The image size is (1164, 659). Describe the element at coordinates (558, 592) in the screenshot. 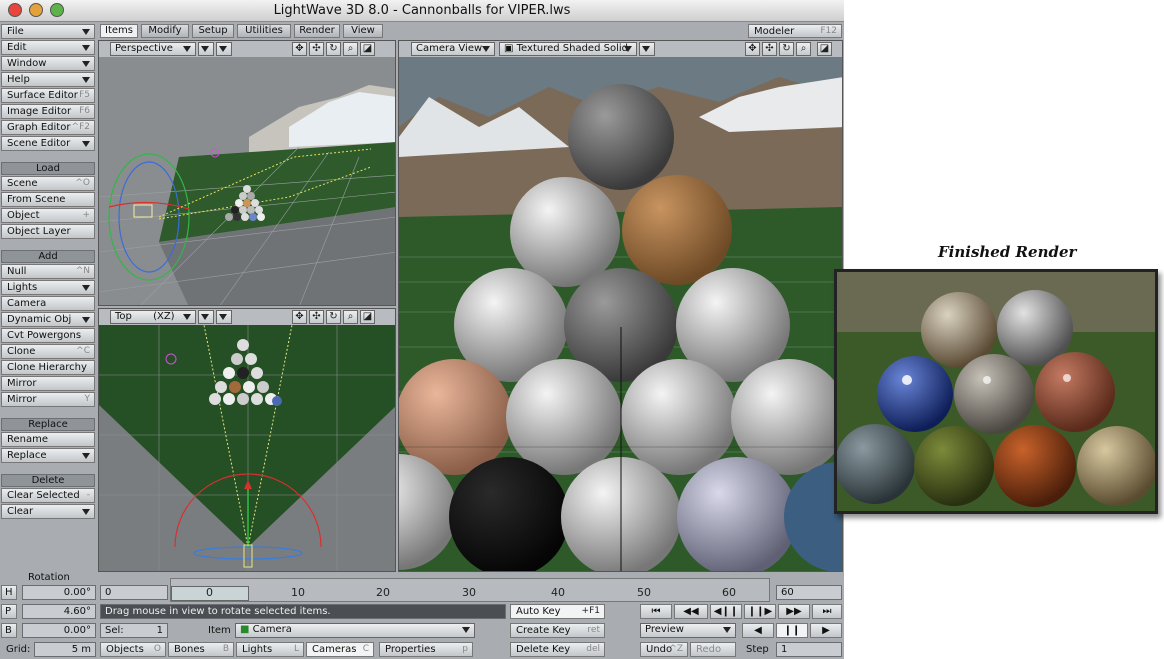

I see `timeline-tick: 40` at that location.